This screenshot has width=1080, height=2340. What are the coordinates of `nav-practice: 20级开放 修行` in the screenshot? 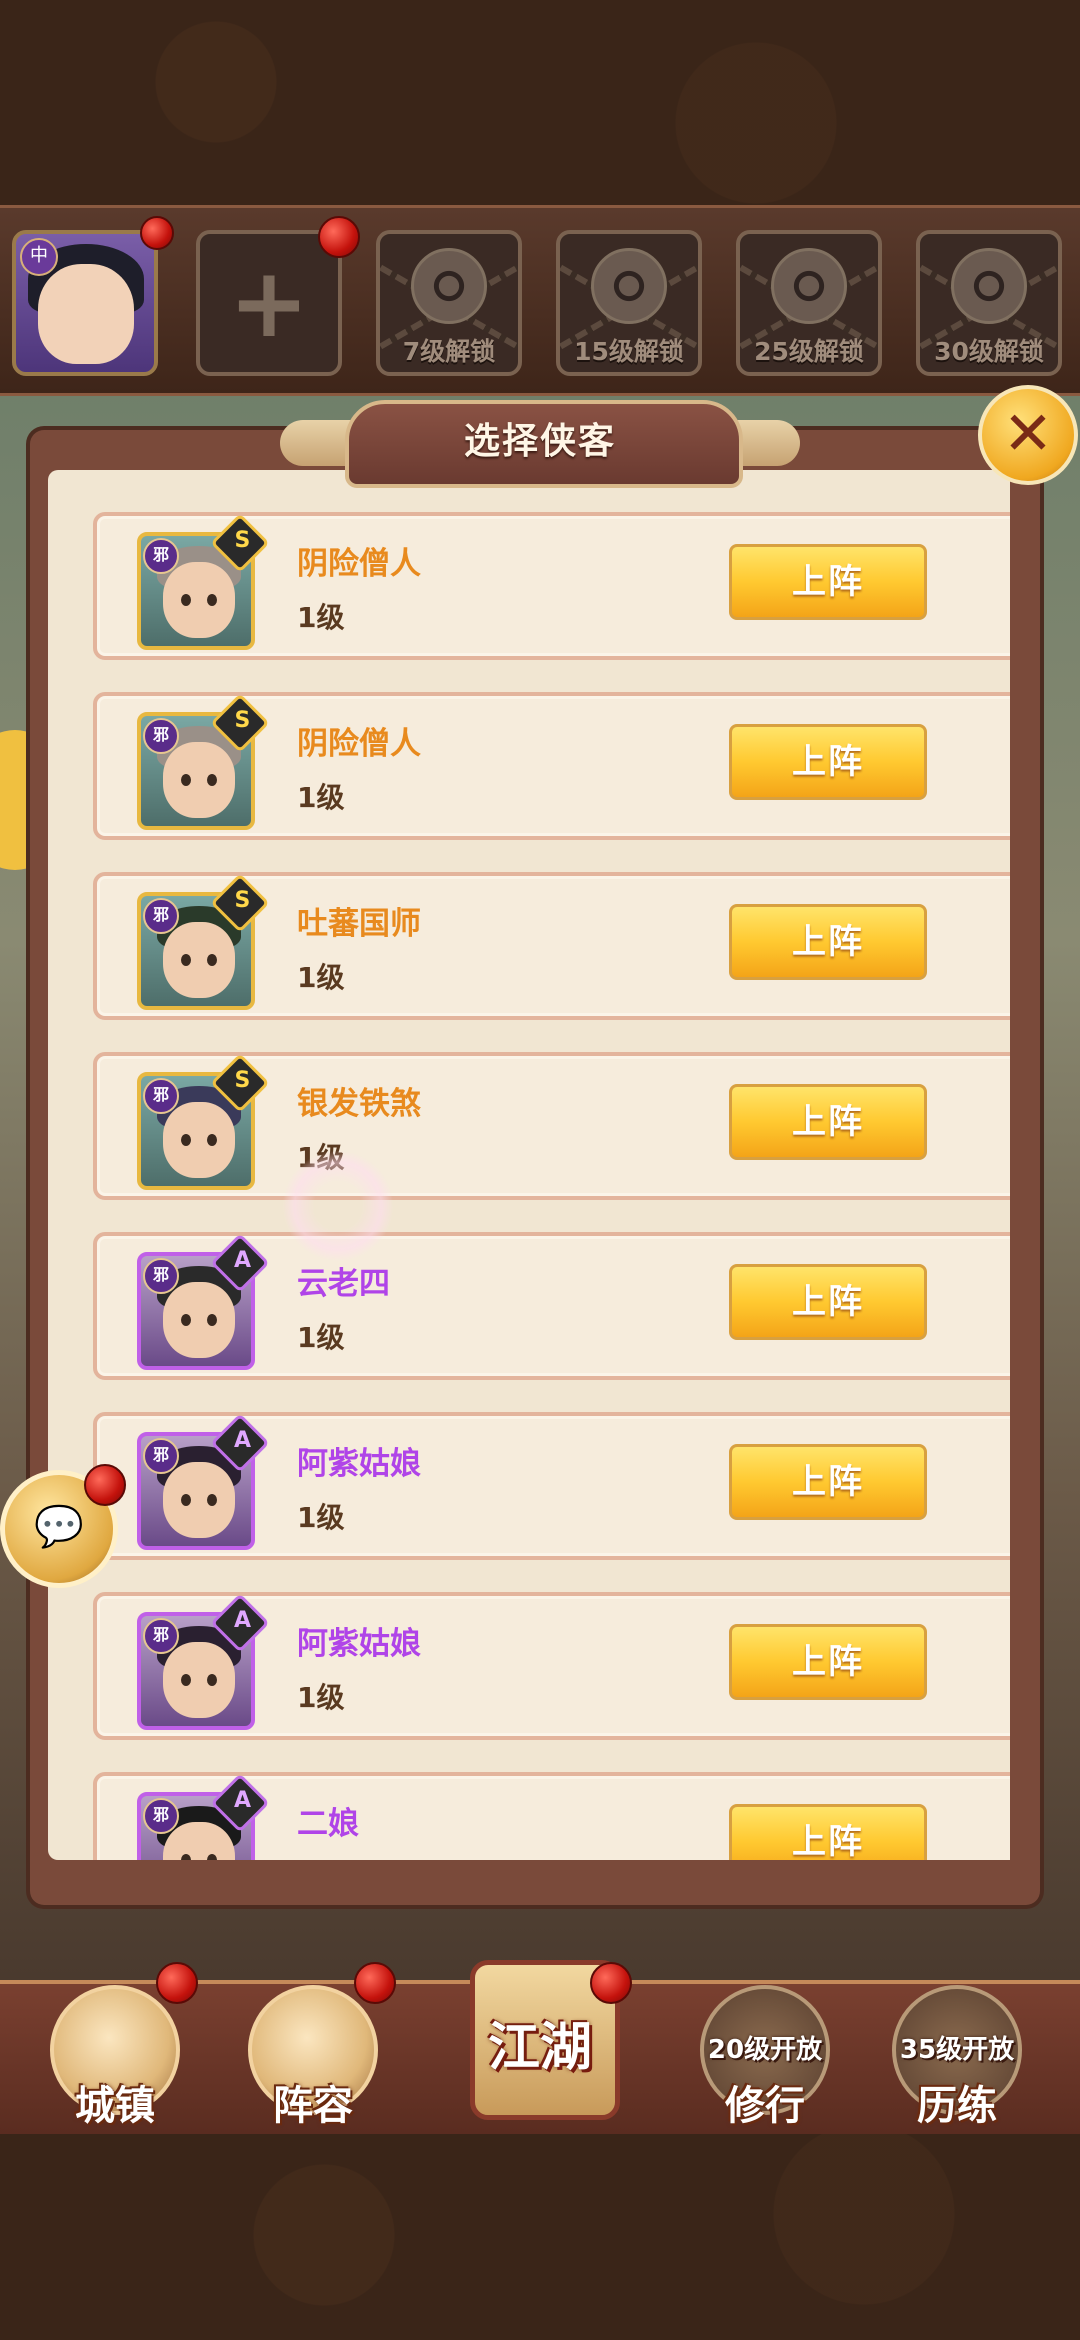 It's located at (765, 2057).